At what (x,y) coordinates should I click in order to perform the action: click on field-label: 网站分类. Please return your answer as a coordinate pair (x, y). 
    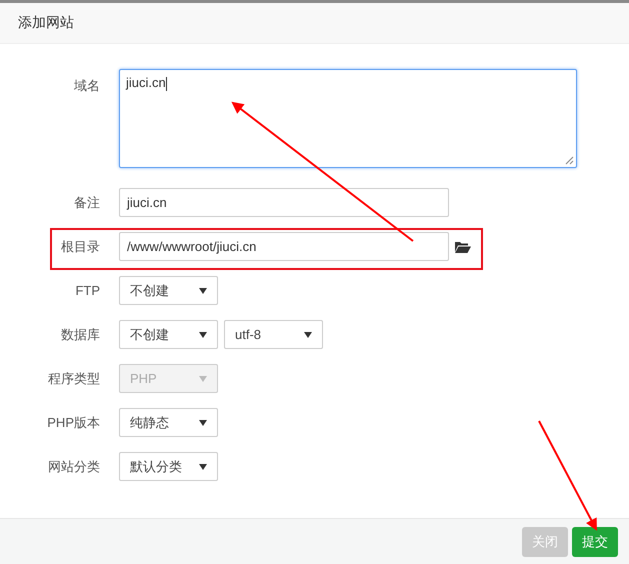
    Looking at the image, I should click on (74, 467).